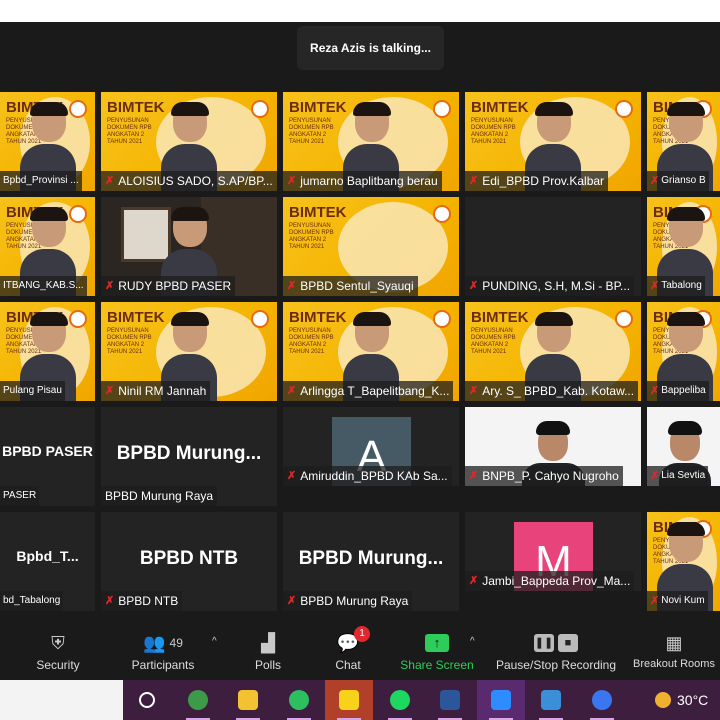  I want to click on participant-tile: BPBD PASER PASER, so click(47, 456).